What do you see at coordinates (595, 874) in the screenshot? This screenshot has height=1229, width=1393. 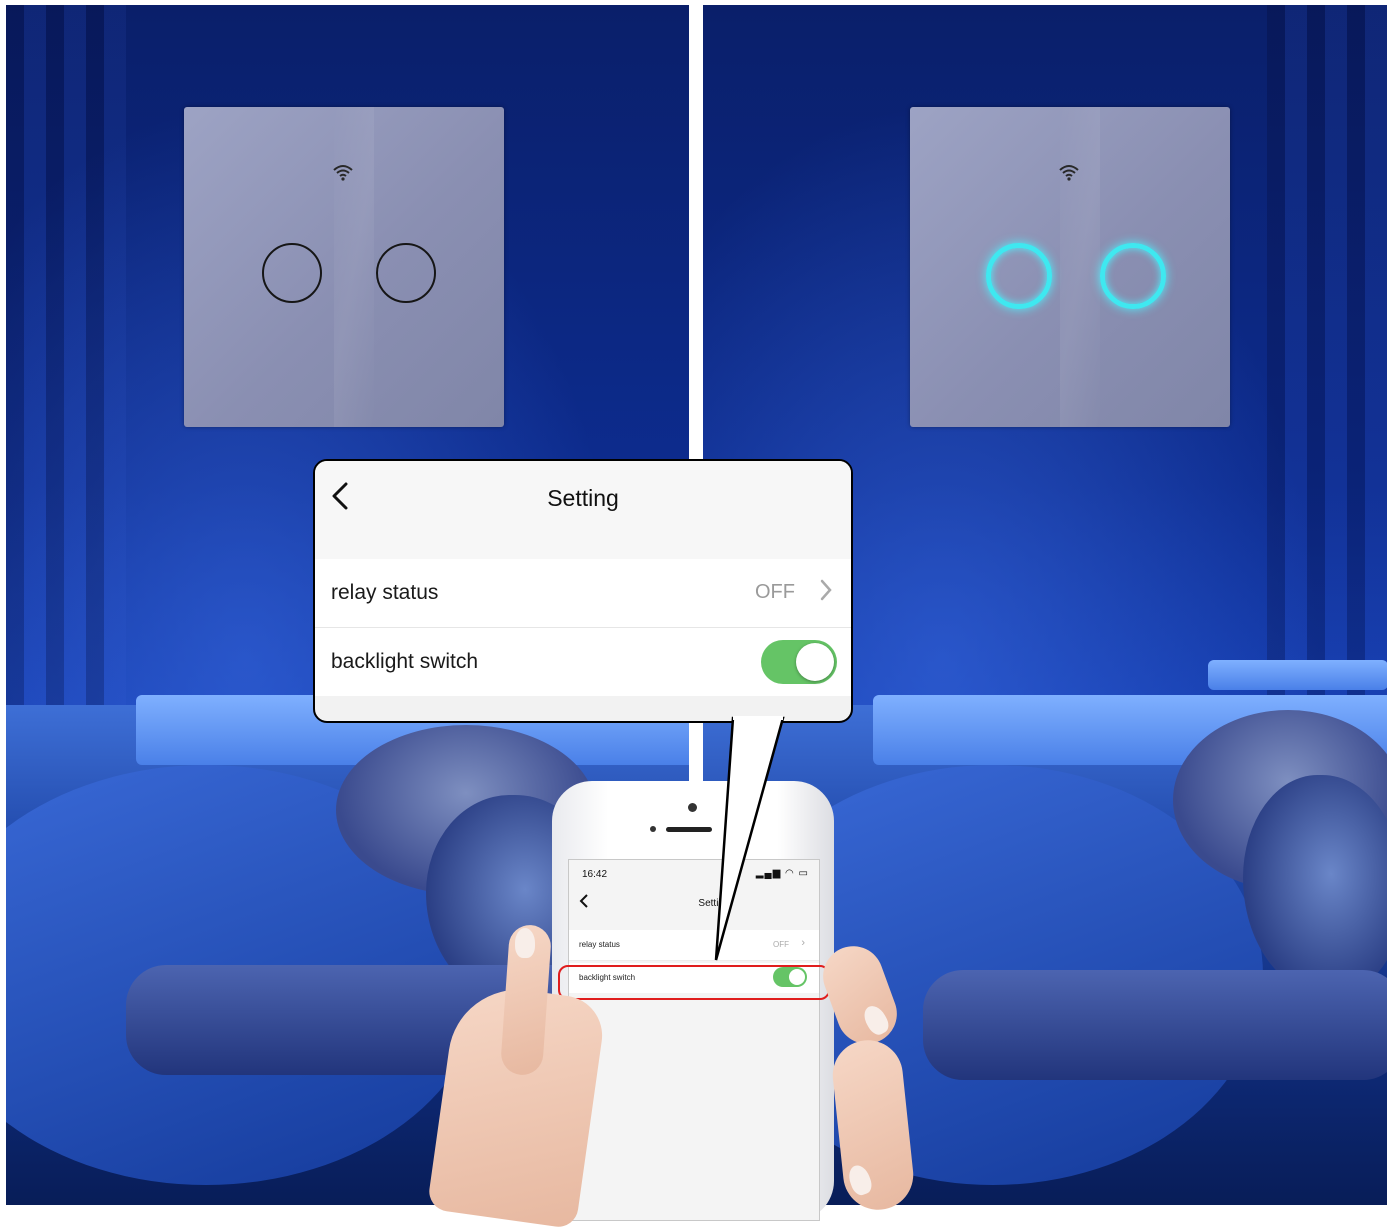 I see `status-time: 16:42` at bounding box center [595, 874].